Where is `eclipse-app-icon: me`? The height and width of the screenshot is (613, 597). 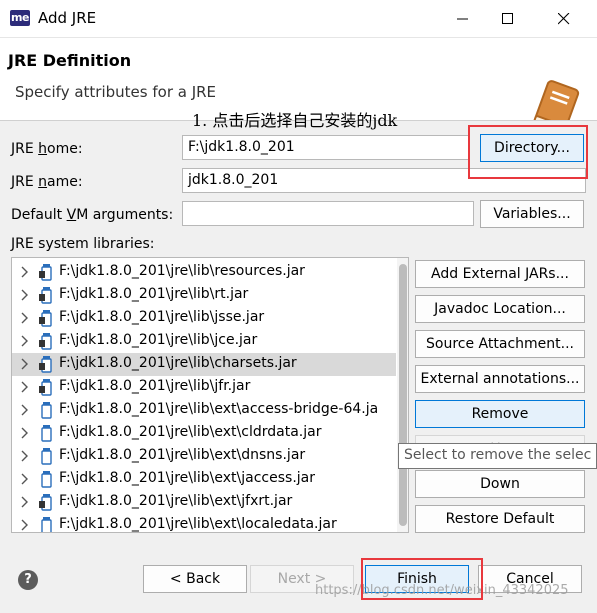 eclipse-app-icon: me is located at coordinates (20, 18).